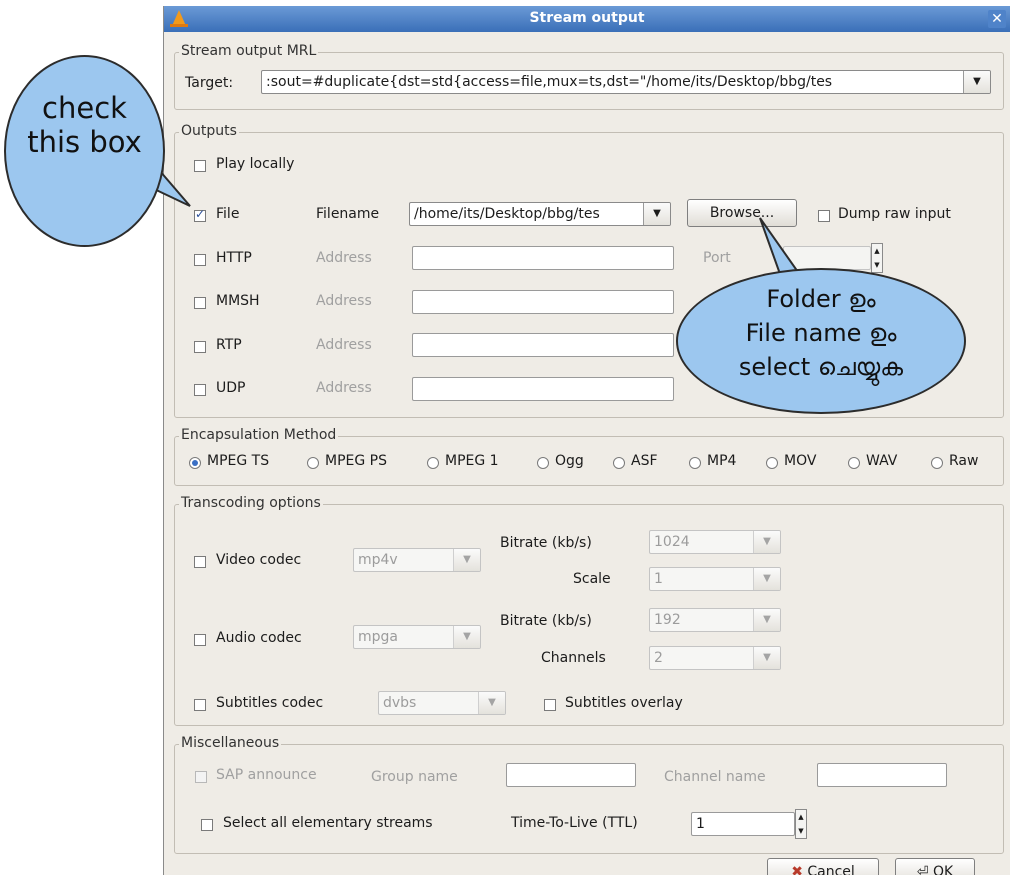 The width and height of the screenshot is (1010, 875). Describe the element at coordinates (922, 869) in the screenshot. I see `ok-icon: ⏎` at that location.